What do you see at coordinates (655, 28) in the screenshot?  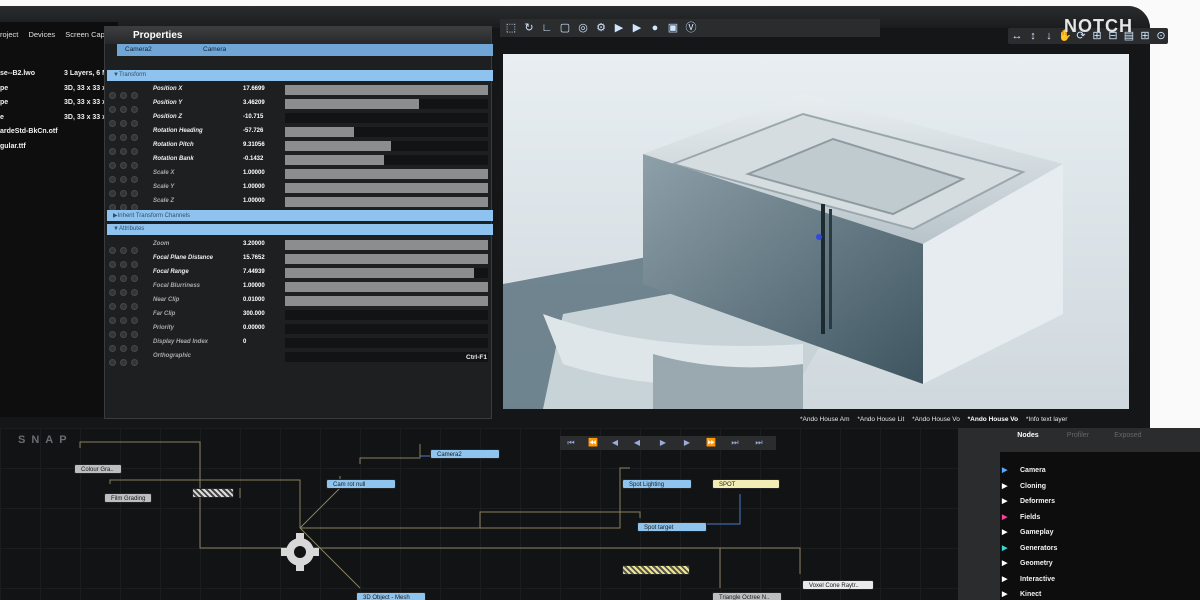 I see `record-icon: ●` at bounding box center [655, 28].